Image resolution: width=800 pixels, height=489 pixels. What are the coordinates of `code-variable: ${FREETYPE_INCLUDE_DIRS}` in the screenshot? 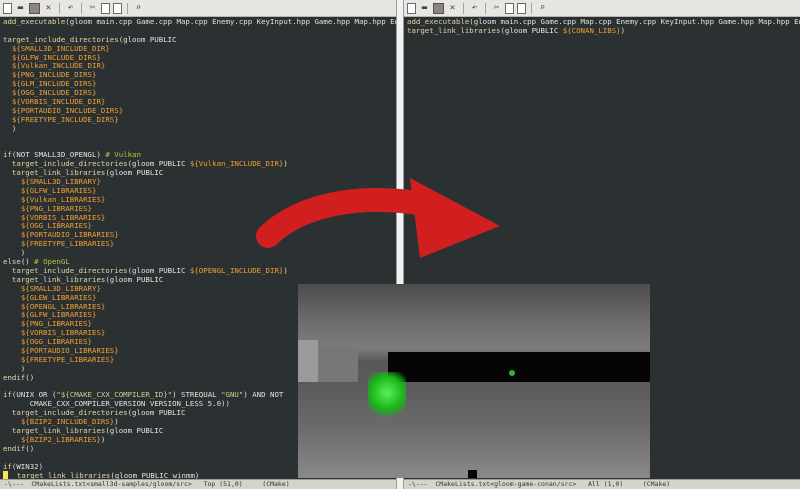 It's located at (65, 119).